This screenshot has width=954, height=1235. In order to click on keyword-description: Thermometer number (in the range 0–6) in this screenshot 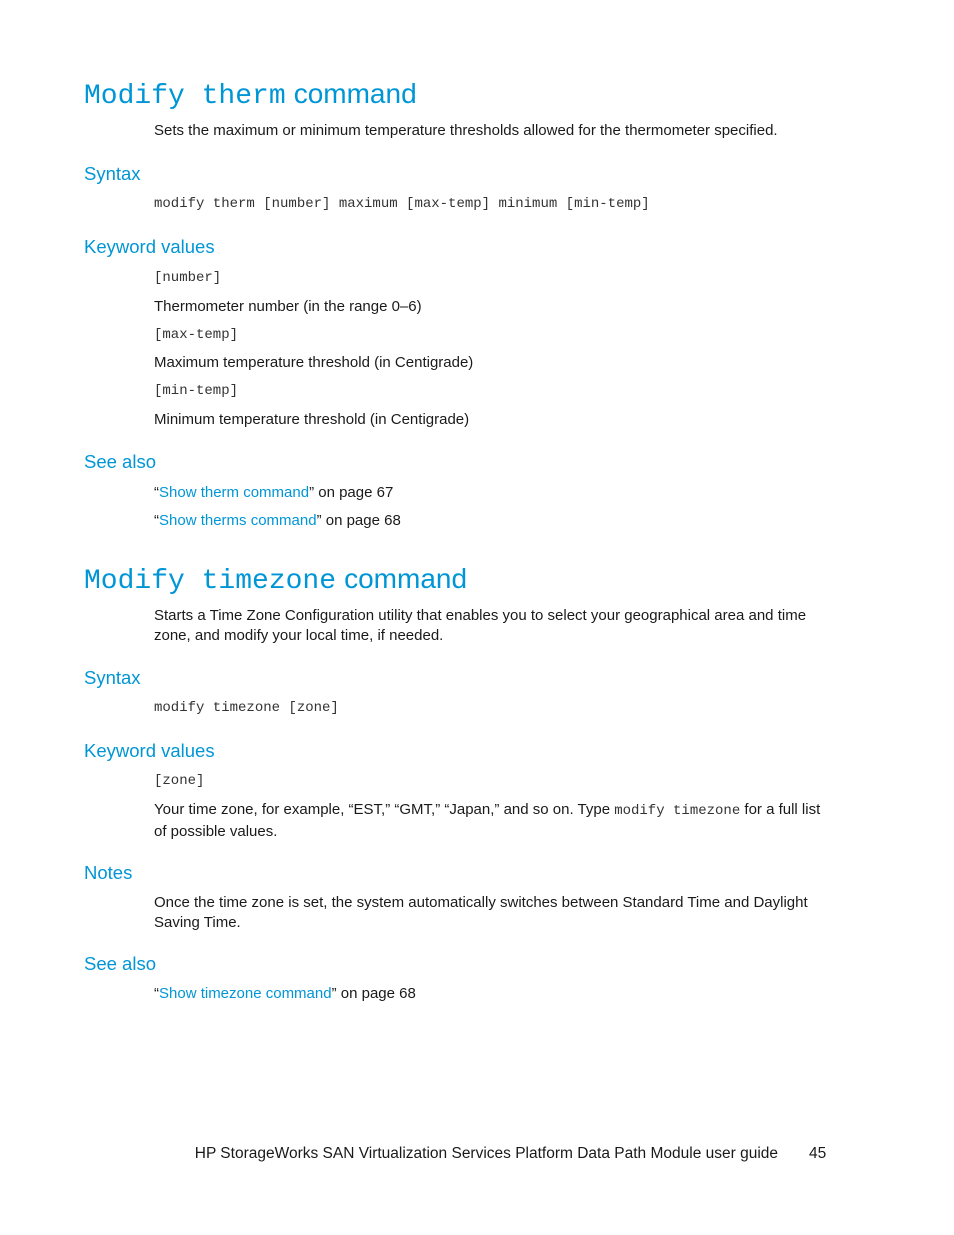, I will do `click(288, 306)`.